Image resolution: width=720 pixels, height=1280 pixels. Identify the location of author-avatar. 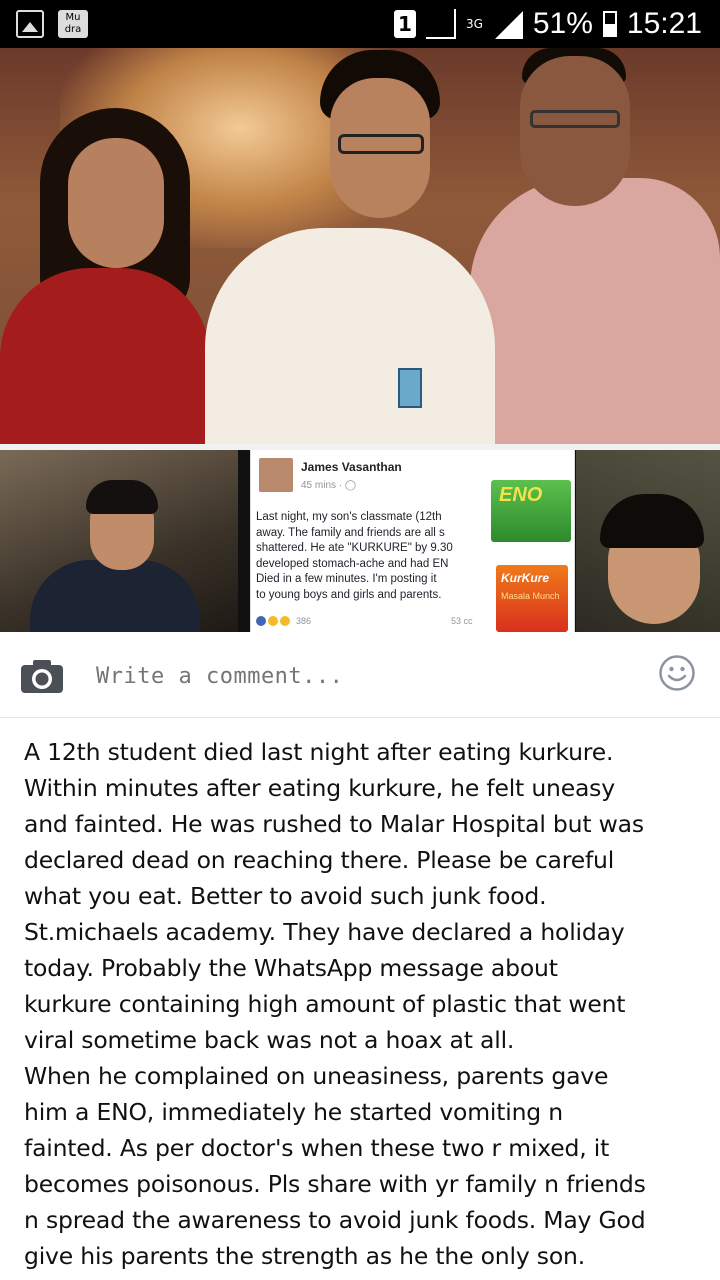
(276, 475).